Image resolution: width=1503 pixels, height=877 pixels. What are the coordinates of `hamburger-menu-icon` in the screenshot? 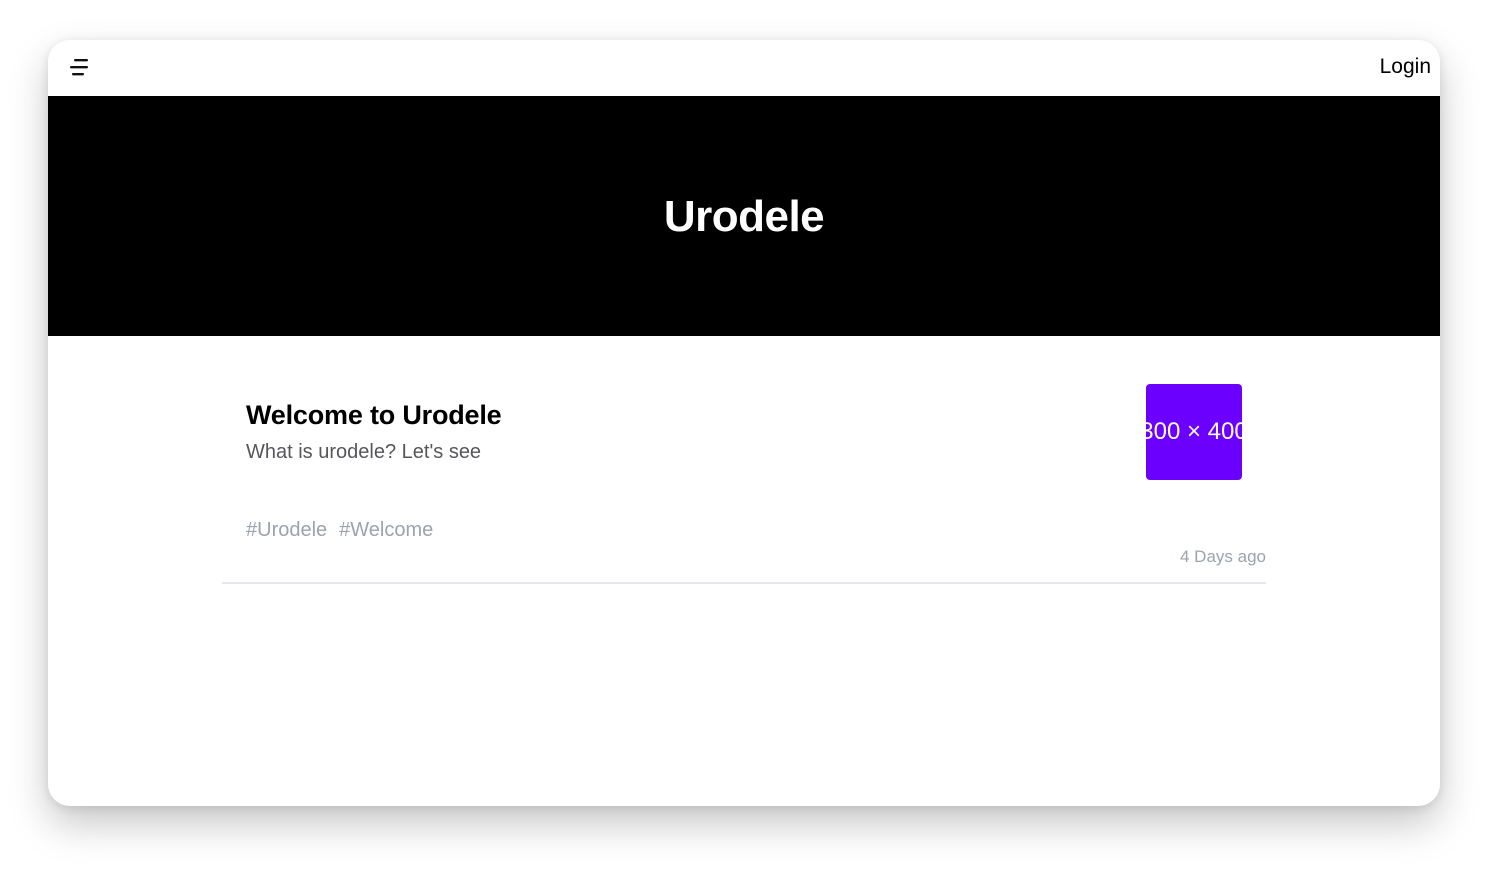 It's located at (81, 68).